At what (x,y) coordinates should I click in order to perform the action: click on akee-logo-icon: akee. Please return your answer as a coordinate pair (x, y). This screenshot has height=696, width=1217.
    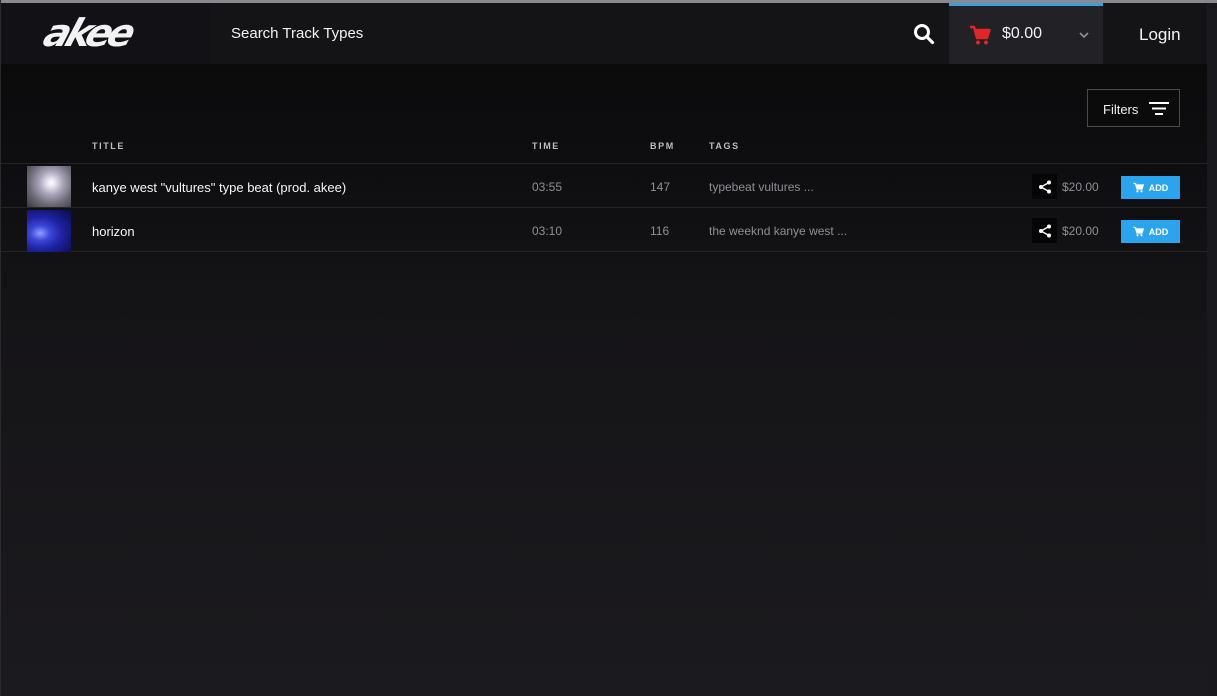
    Looking at the image, I should click on (89, 34).